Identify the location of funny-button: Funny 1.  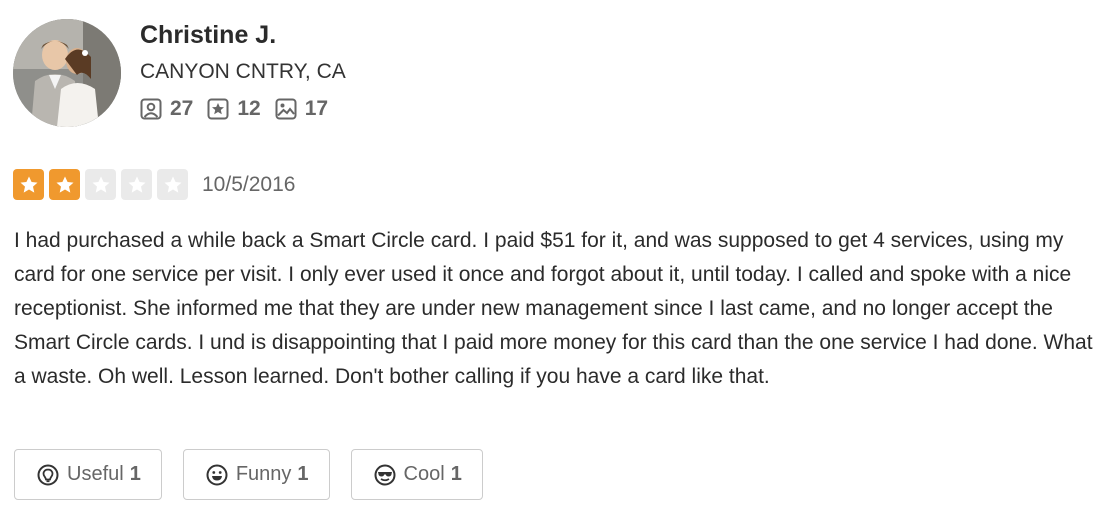
(256, 474).